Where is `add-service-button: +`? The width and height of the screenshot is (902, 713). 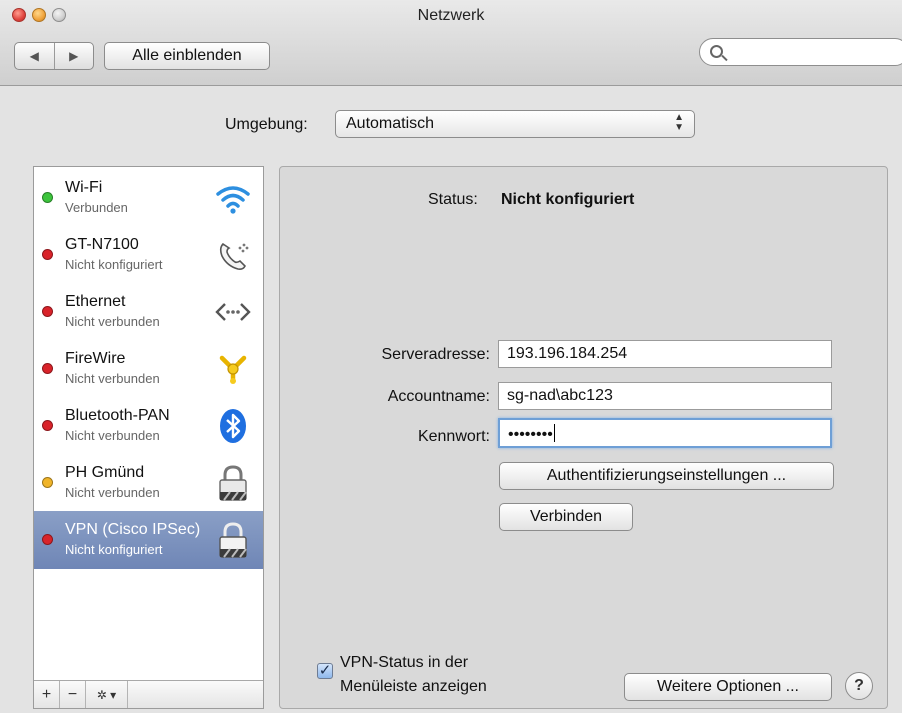 add-service-button: + is located at coordinates (47, 694).